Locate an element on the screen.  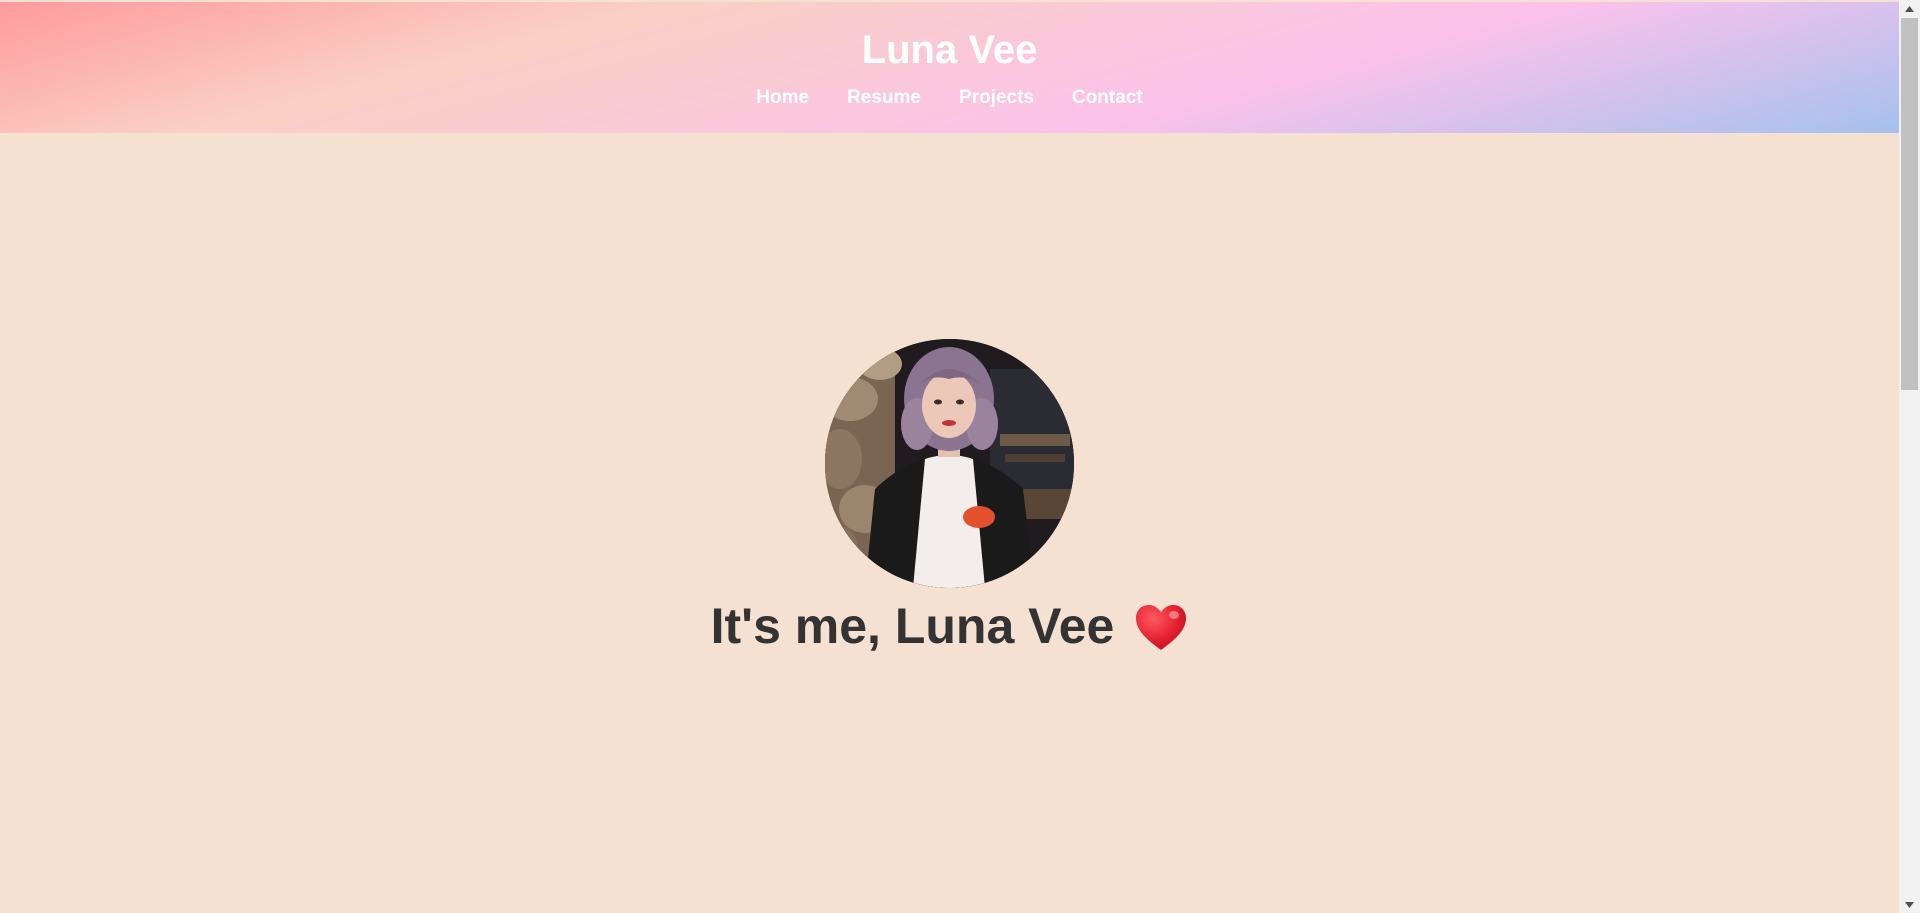
profile-photo is located at coordinates (949, 463).